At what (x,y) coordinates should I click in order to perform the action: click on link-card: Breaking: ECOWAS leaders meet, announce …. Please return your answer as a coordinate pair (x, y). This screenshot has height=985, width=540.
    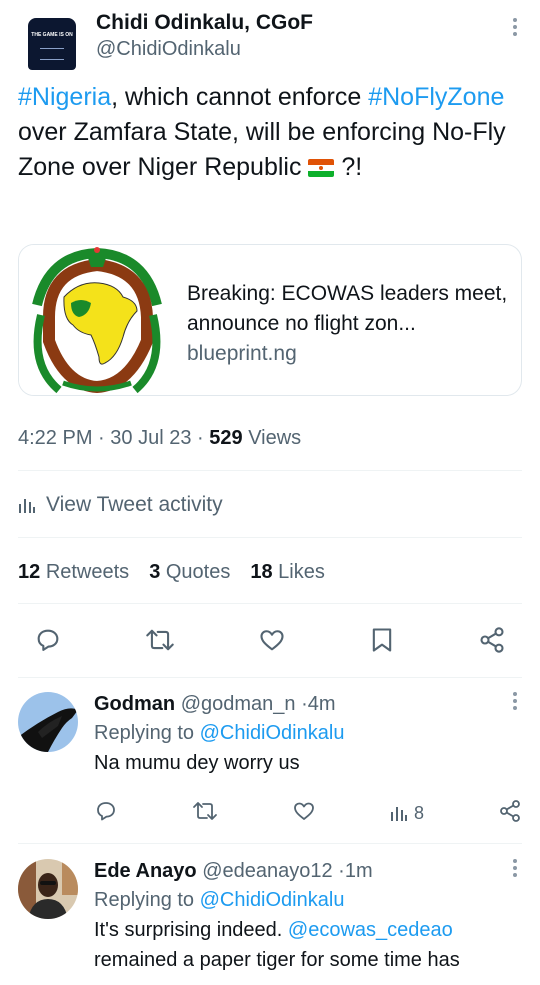
    Looking at the image, I should click on (270, 320).